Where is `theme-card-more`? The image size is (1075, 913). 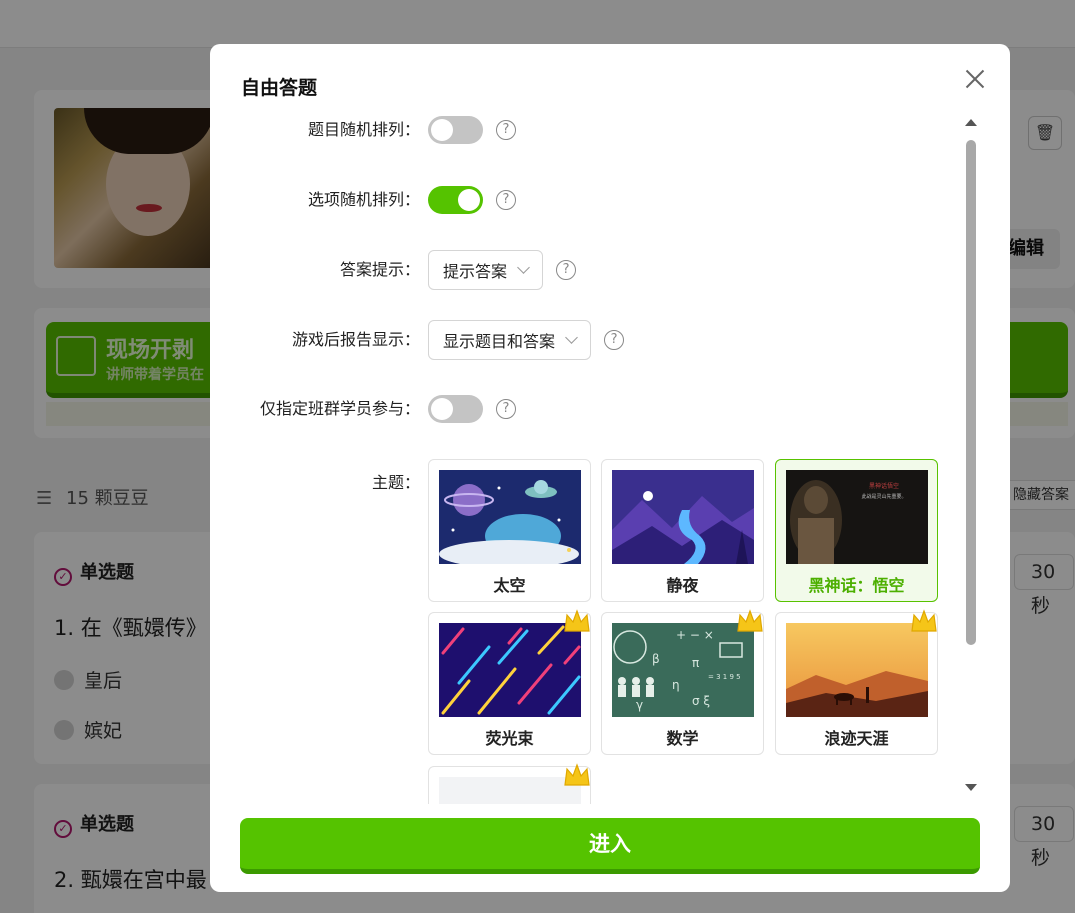 theme-card-more is located at coordinates (509, 783).